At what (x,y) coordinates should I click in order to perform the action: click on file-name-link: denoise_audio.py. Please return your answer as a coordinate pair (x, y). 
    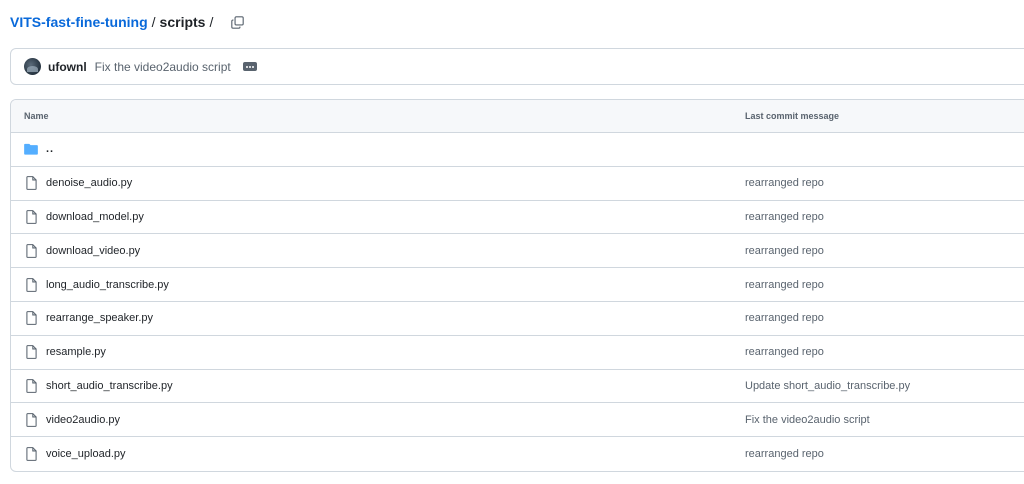
    Looking at the image, I should click on (89, 183).